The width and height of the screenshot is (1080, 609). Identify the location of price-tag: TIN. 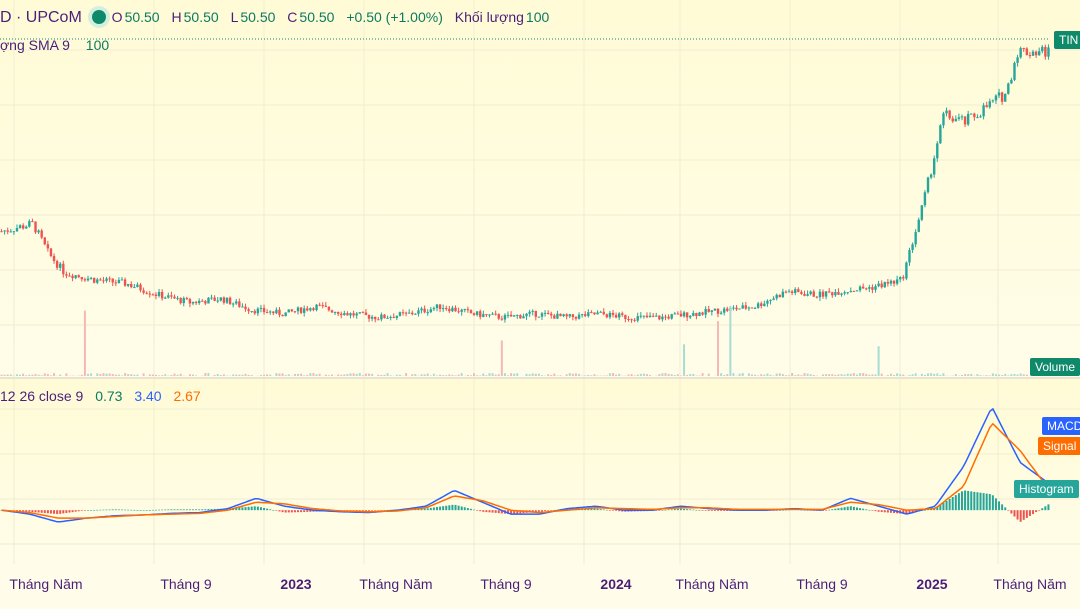
(1067, 40).